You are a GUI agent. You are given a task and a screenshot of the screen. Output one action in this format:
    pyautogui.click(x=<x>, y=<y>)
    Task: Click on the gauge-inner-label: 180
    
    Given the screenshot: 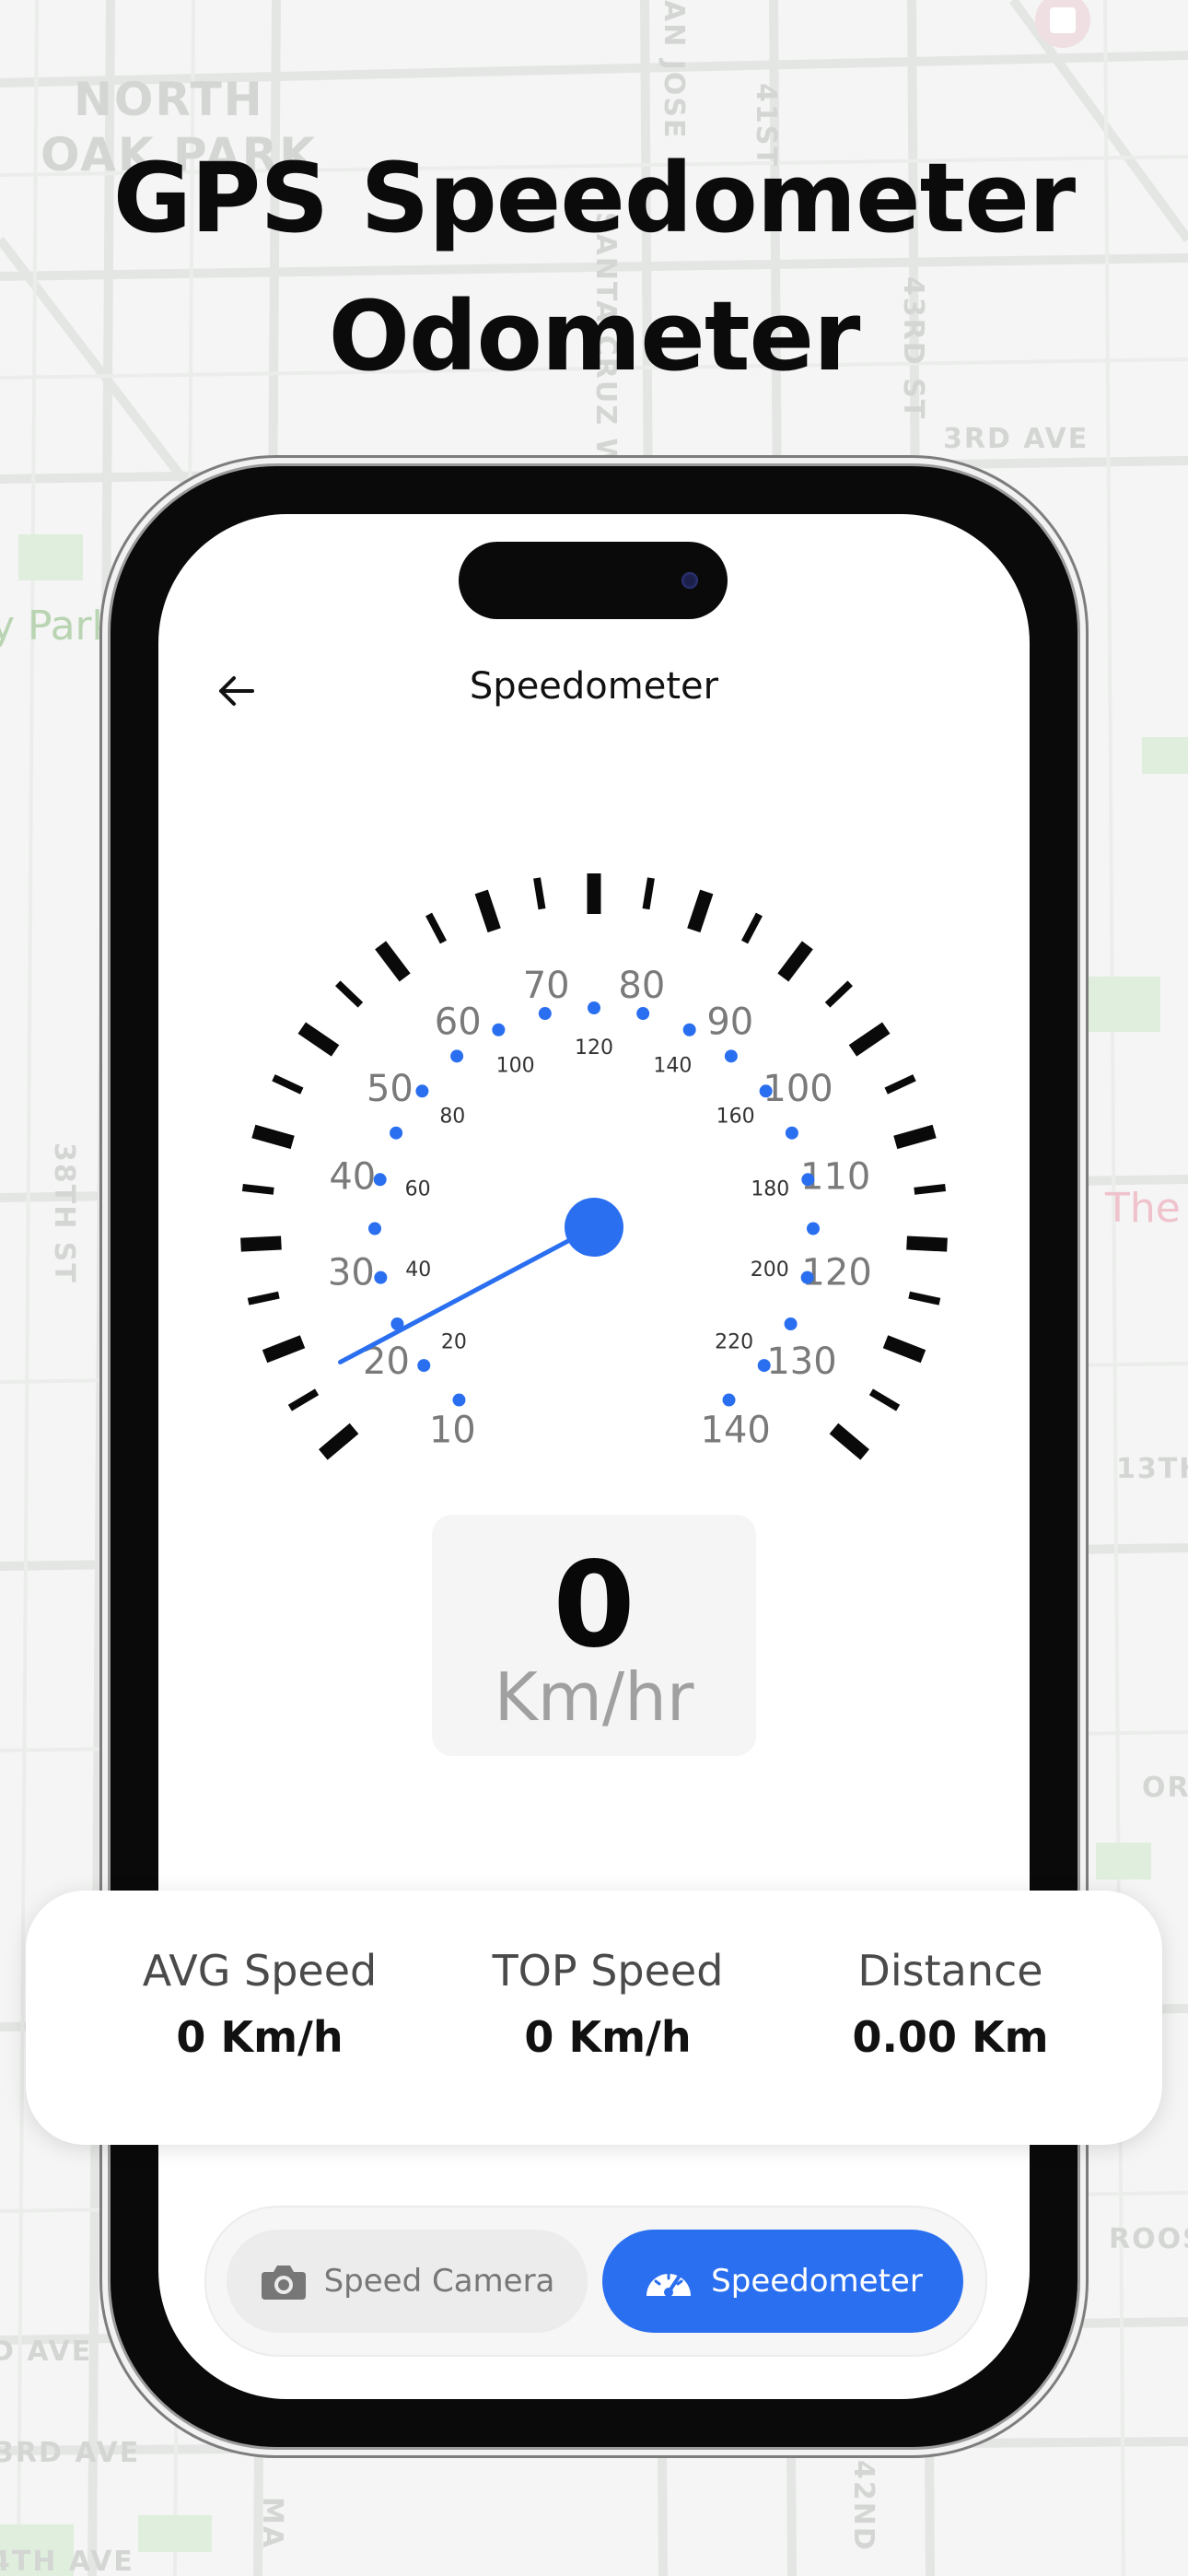 What is the action you would take?
    pyautogui.click(x=770, y=1188)
    